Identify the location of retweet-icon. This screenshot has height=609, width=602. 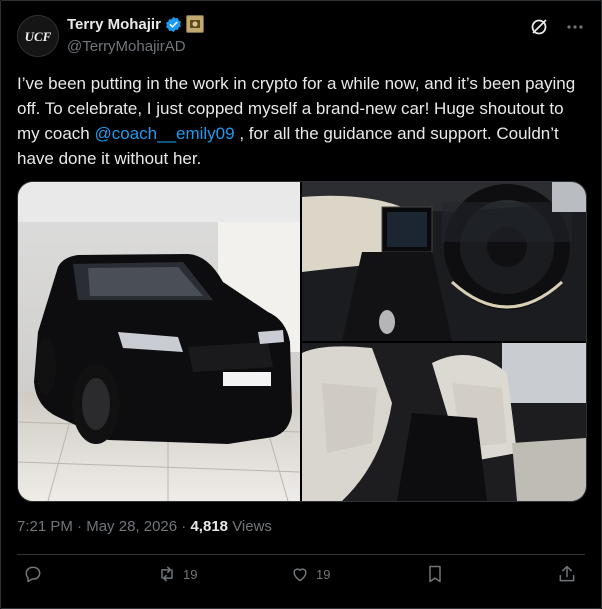
(167, 574).